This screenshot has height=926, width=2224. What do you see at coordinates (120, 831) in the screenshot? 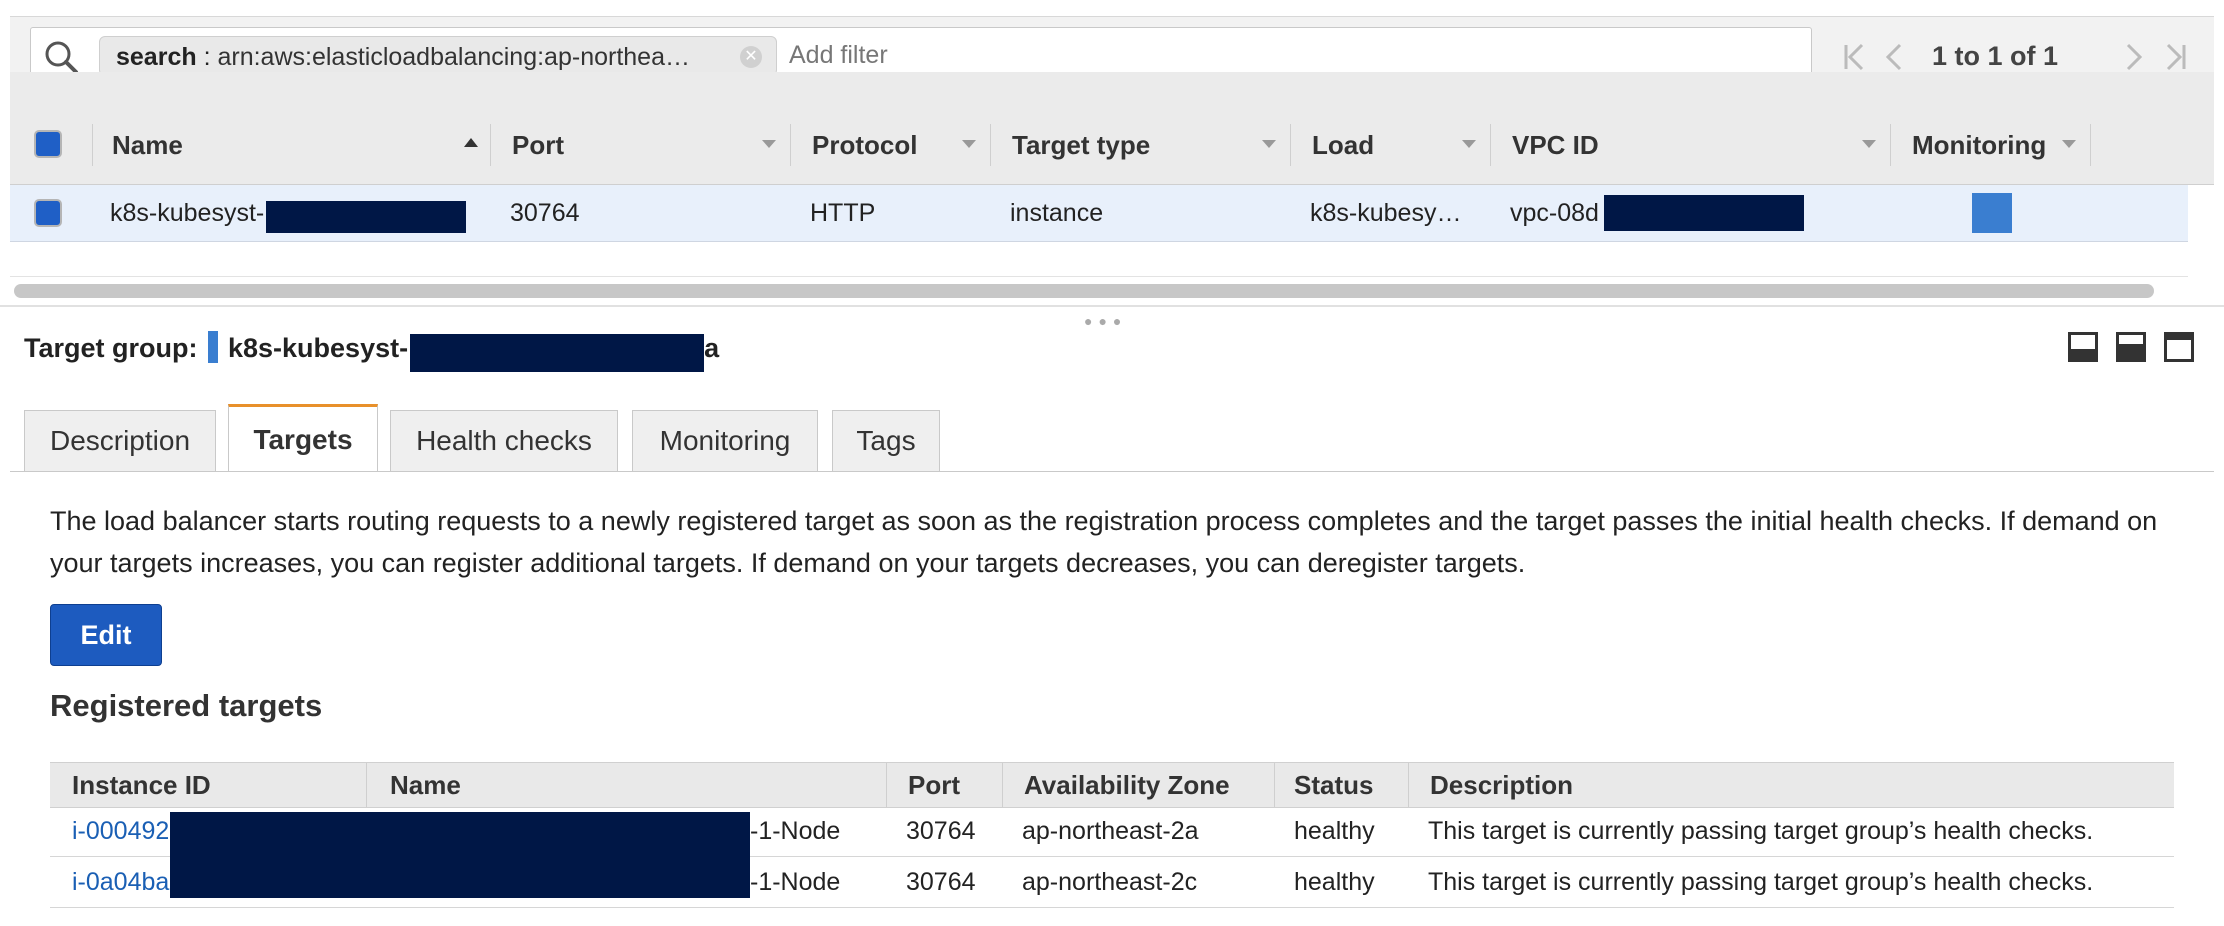
I see `instance-id-link: i-000492` at bounding box center [120, 831].